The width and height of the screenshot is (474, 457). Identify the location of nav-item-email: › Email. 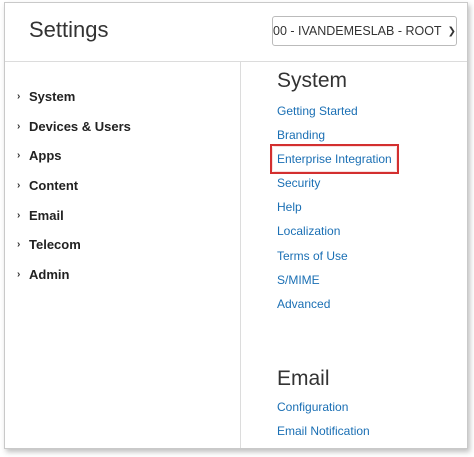
(124, 215).